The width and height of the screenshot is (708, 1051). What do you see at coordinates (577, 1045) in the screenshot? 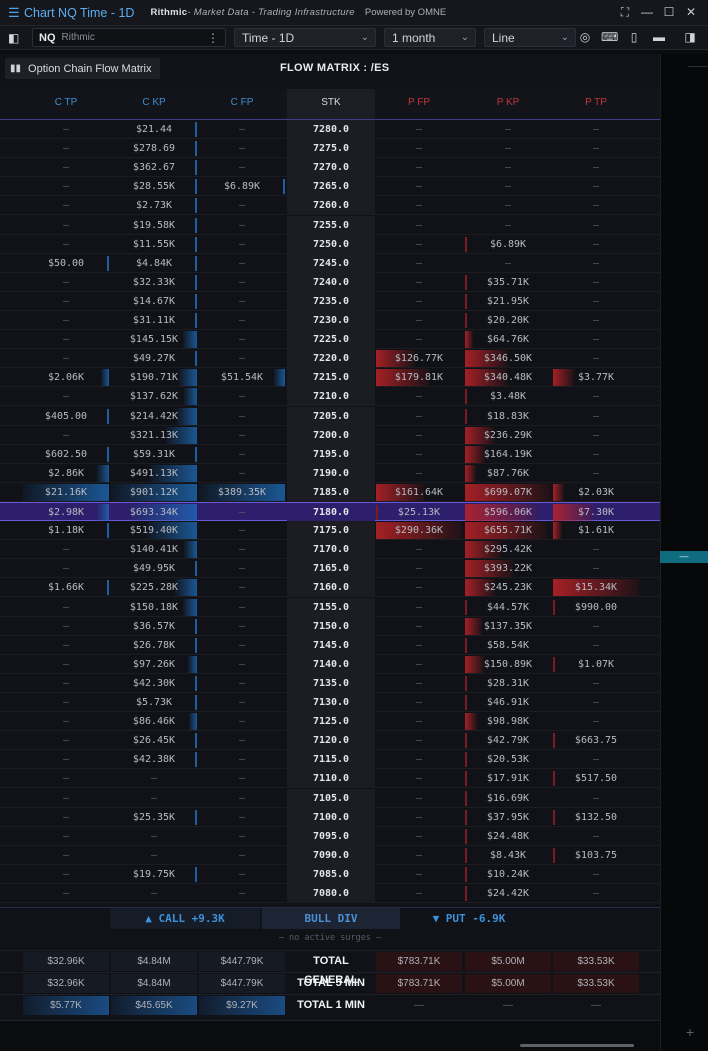
I see `horizontal-scrollbar` at bounding box center [577, 1045].